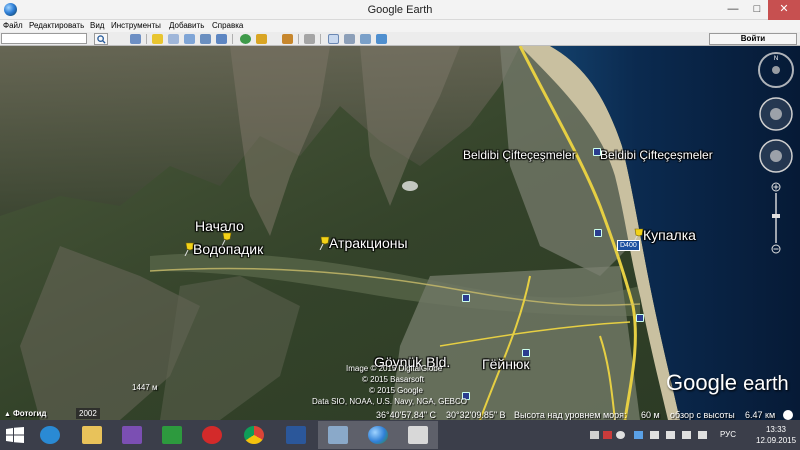 This screenshot has width=800, height=450. I want to click on planets-icon, so click(287, 39).